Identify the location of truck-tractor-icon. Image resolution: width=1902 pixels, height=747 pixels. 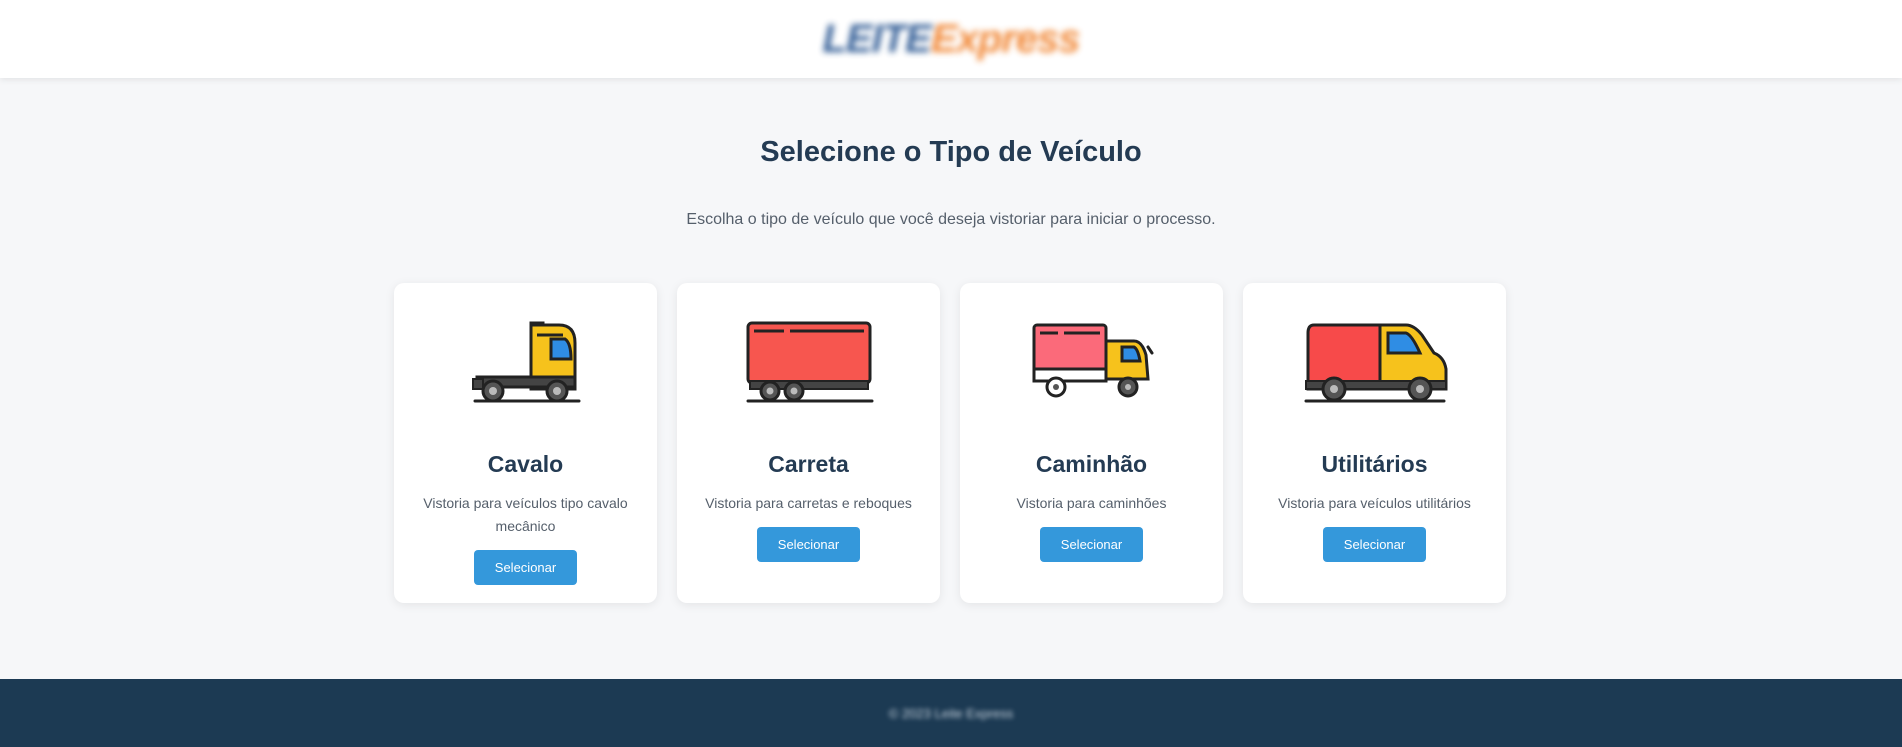
(526, 363).